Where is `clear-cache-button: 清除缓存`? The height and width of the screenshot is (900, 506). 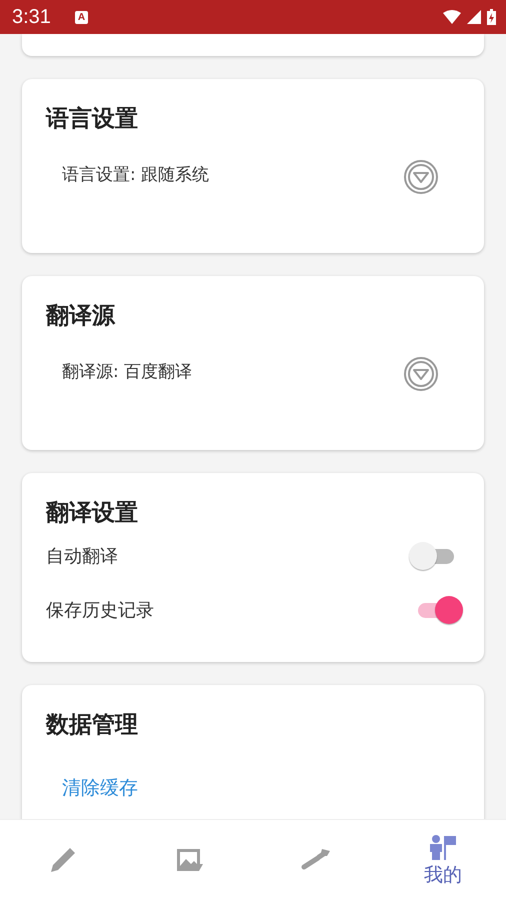 clear-cache-button: 清除缓存 is located at coordinates (100, 788).